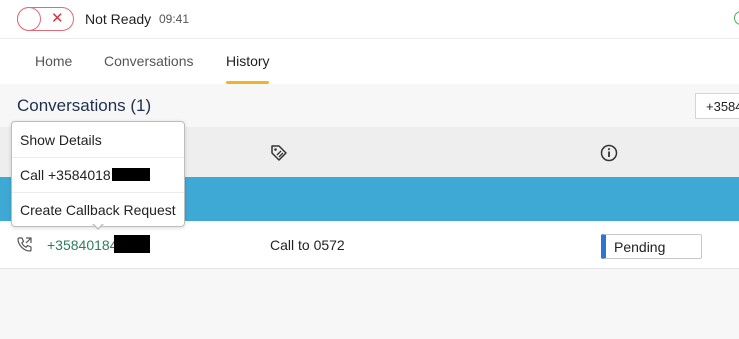  Describe the element at coordinates (24, 244) in the screenshot. I see `phone-outgoing-icon` at that location.